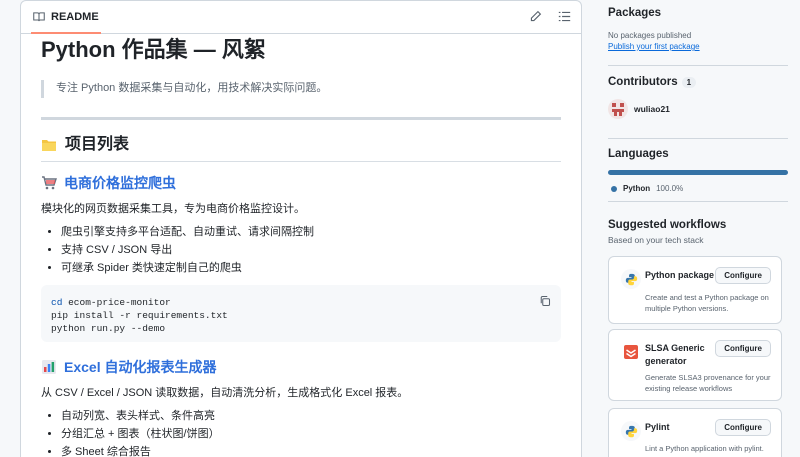  Describe the element at coordinates (545, 301) in the screenshot. I see `copy-icon` at that location.